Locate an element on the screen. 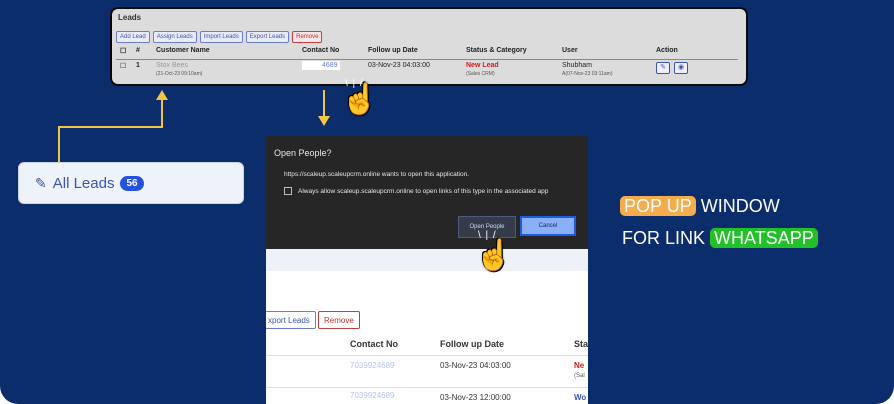 The image size is (894, 404). caption-highlight-whatsapp: WHATSAPP is located at coordinates (764, 238).